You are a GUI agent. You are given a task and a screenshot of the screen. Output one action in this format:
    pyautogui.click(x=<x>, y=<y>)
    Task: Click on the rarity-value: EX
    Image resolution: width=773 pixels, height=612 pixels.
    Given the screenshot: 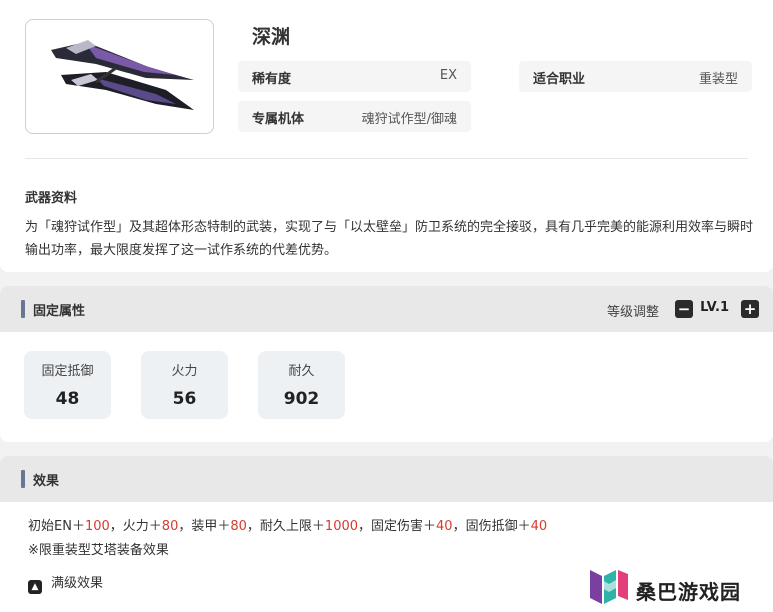 What is the action you would take?
    pyautogui.click(x=448, y=75)
    